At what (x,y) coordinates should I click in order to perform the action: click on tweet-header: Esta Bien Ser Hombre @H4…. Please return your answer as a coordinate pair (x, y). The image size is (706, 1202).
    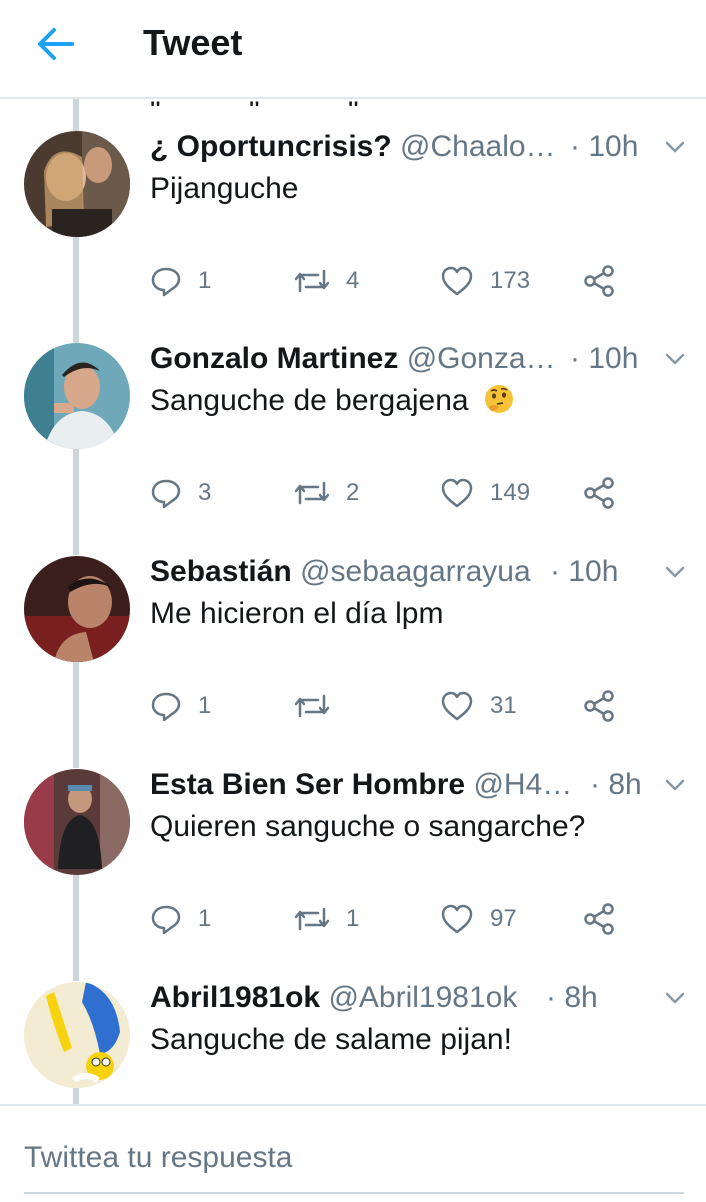
    Looking at the image, I should click on (400, 785).